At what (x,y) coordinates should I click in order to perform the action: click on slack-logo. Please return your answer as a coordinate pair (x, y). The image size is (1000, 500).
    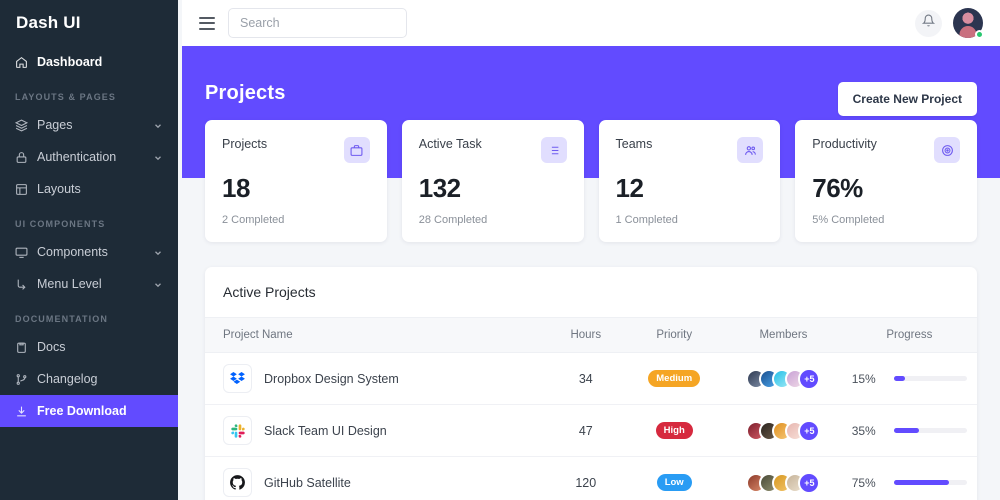
    Looking at the image, I should click on (237, 430).